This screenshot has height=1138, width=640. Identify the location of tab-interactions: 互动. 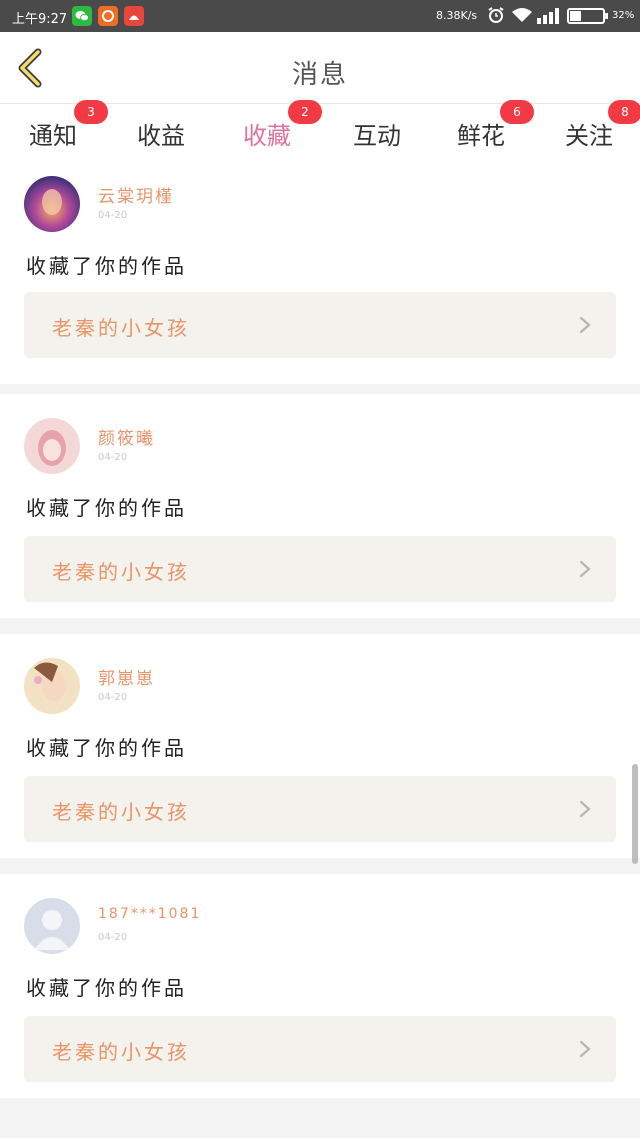
(377, 136).